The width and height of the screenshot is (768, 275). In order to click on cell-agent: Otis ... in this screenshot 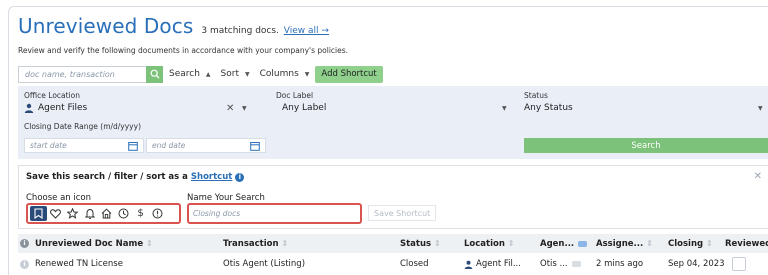, I will do `click(560, 264)`.